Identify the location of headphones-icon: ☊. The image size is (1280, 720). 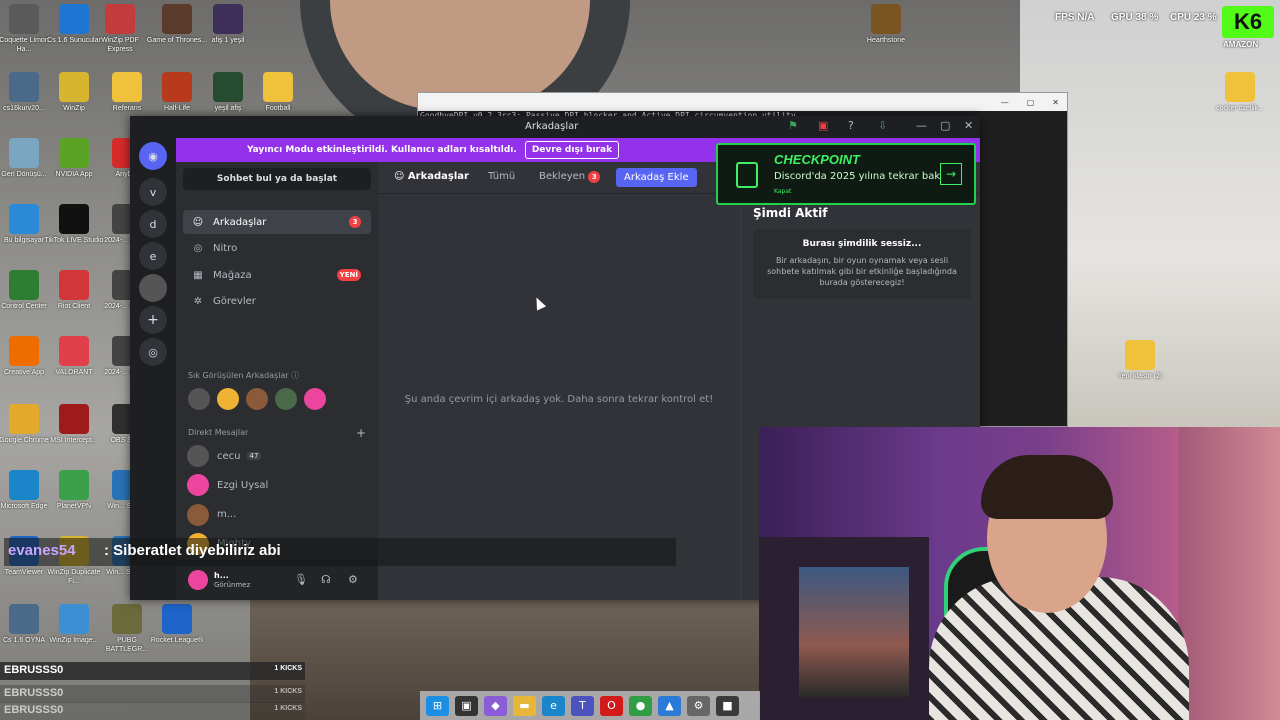
(326, 579).